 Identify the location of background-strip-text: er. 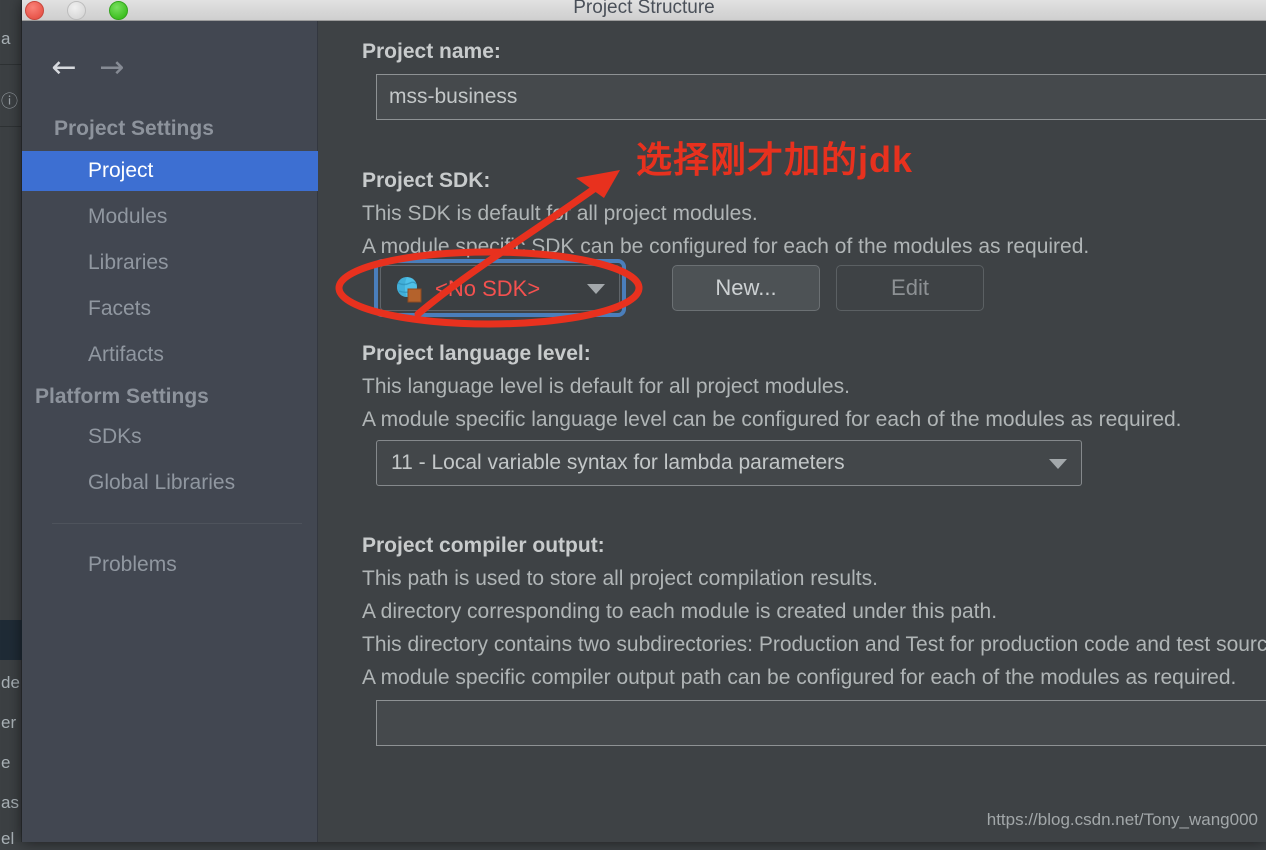
(9, 722).